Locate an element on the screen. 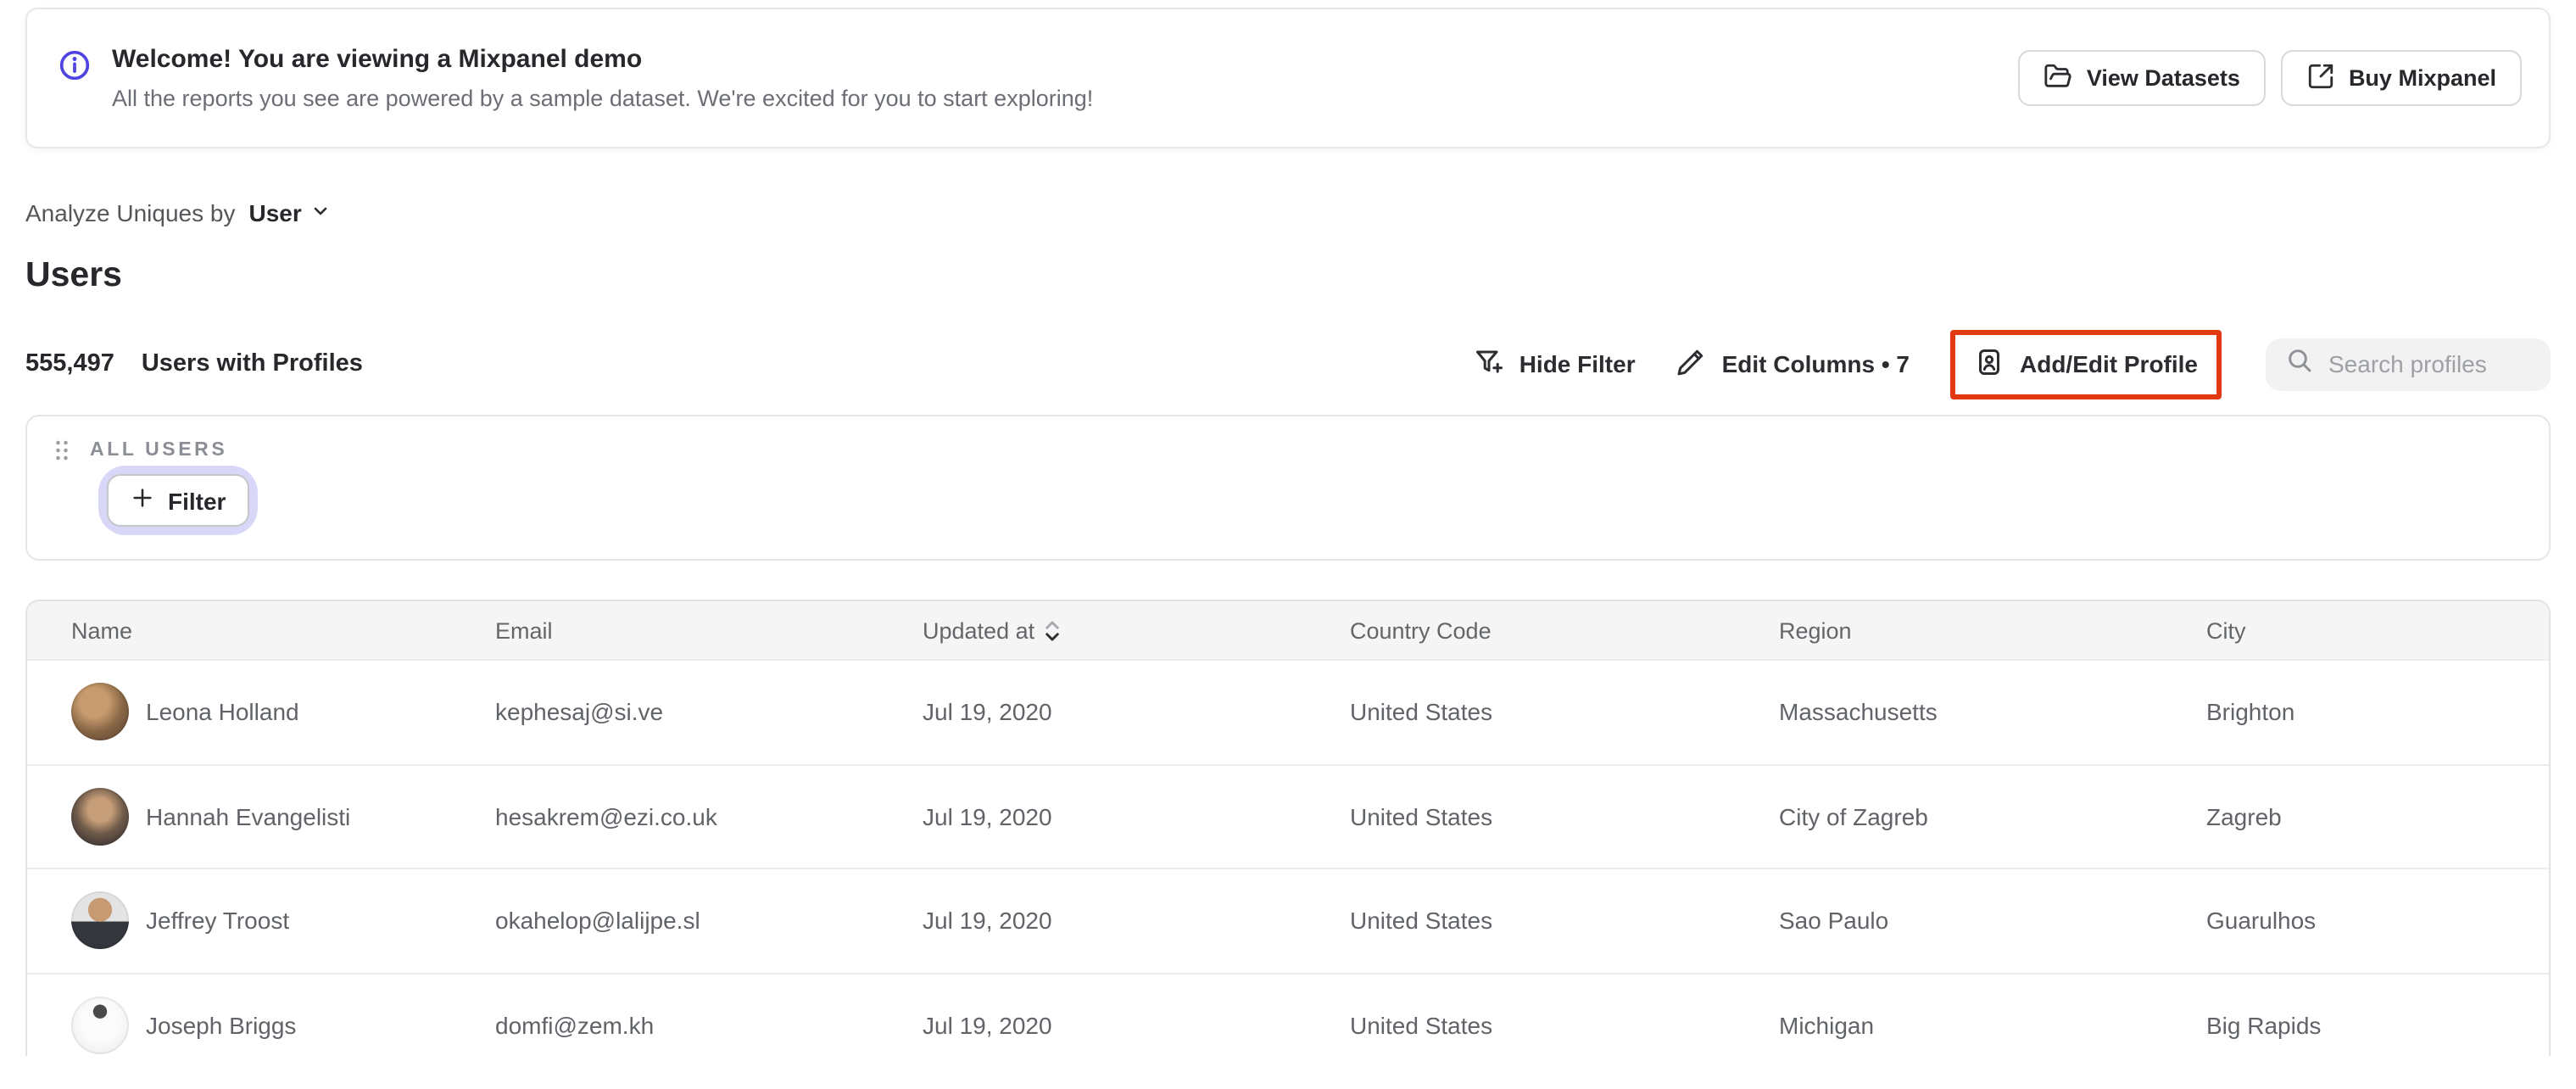 The width and height of the screenshot is (2576, 1089). plus-icon is located at coordinates (142, 500).